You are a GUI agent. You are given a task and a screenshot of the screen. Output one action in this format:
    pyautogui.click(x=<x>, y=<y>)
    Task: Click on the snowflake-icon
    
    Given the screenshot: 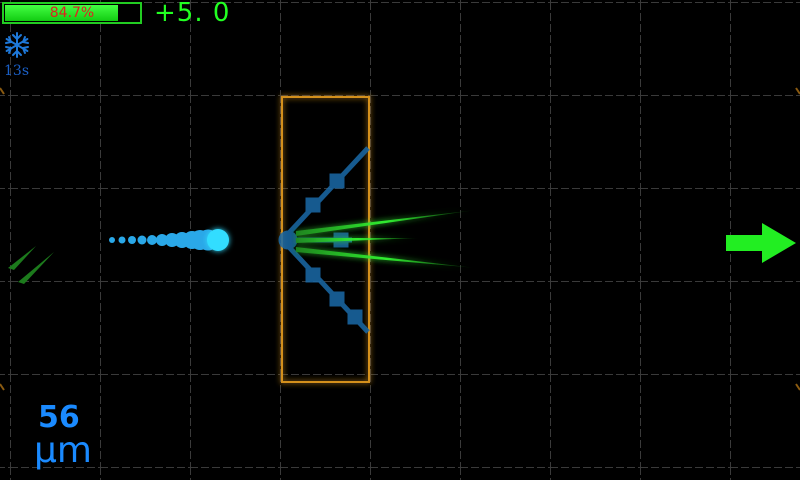 What is the action you would take?
    pyautogui.click(x=17, y=45)
    